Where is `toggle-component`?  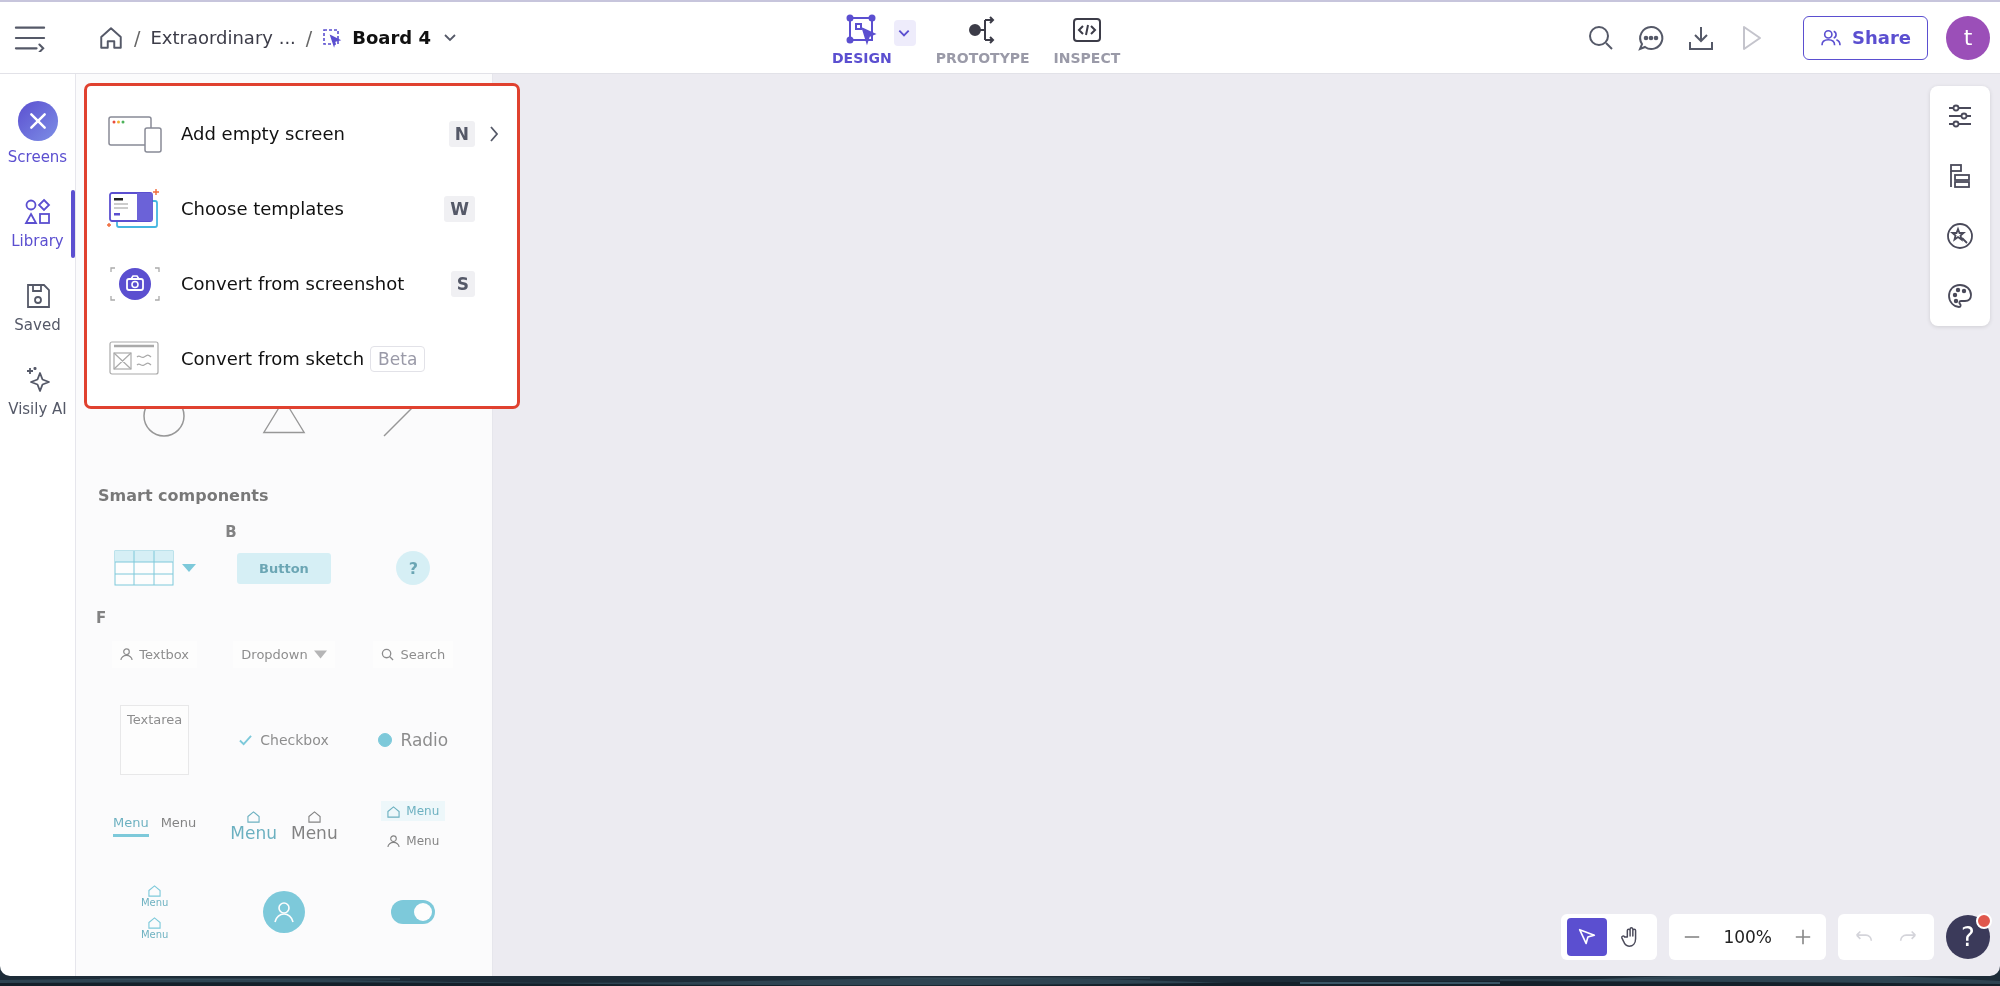 toggle-component is located at coordinates (413, 912).